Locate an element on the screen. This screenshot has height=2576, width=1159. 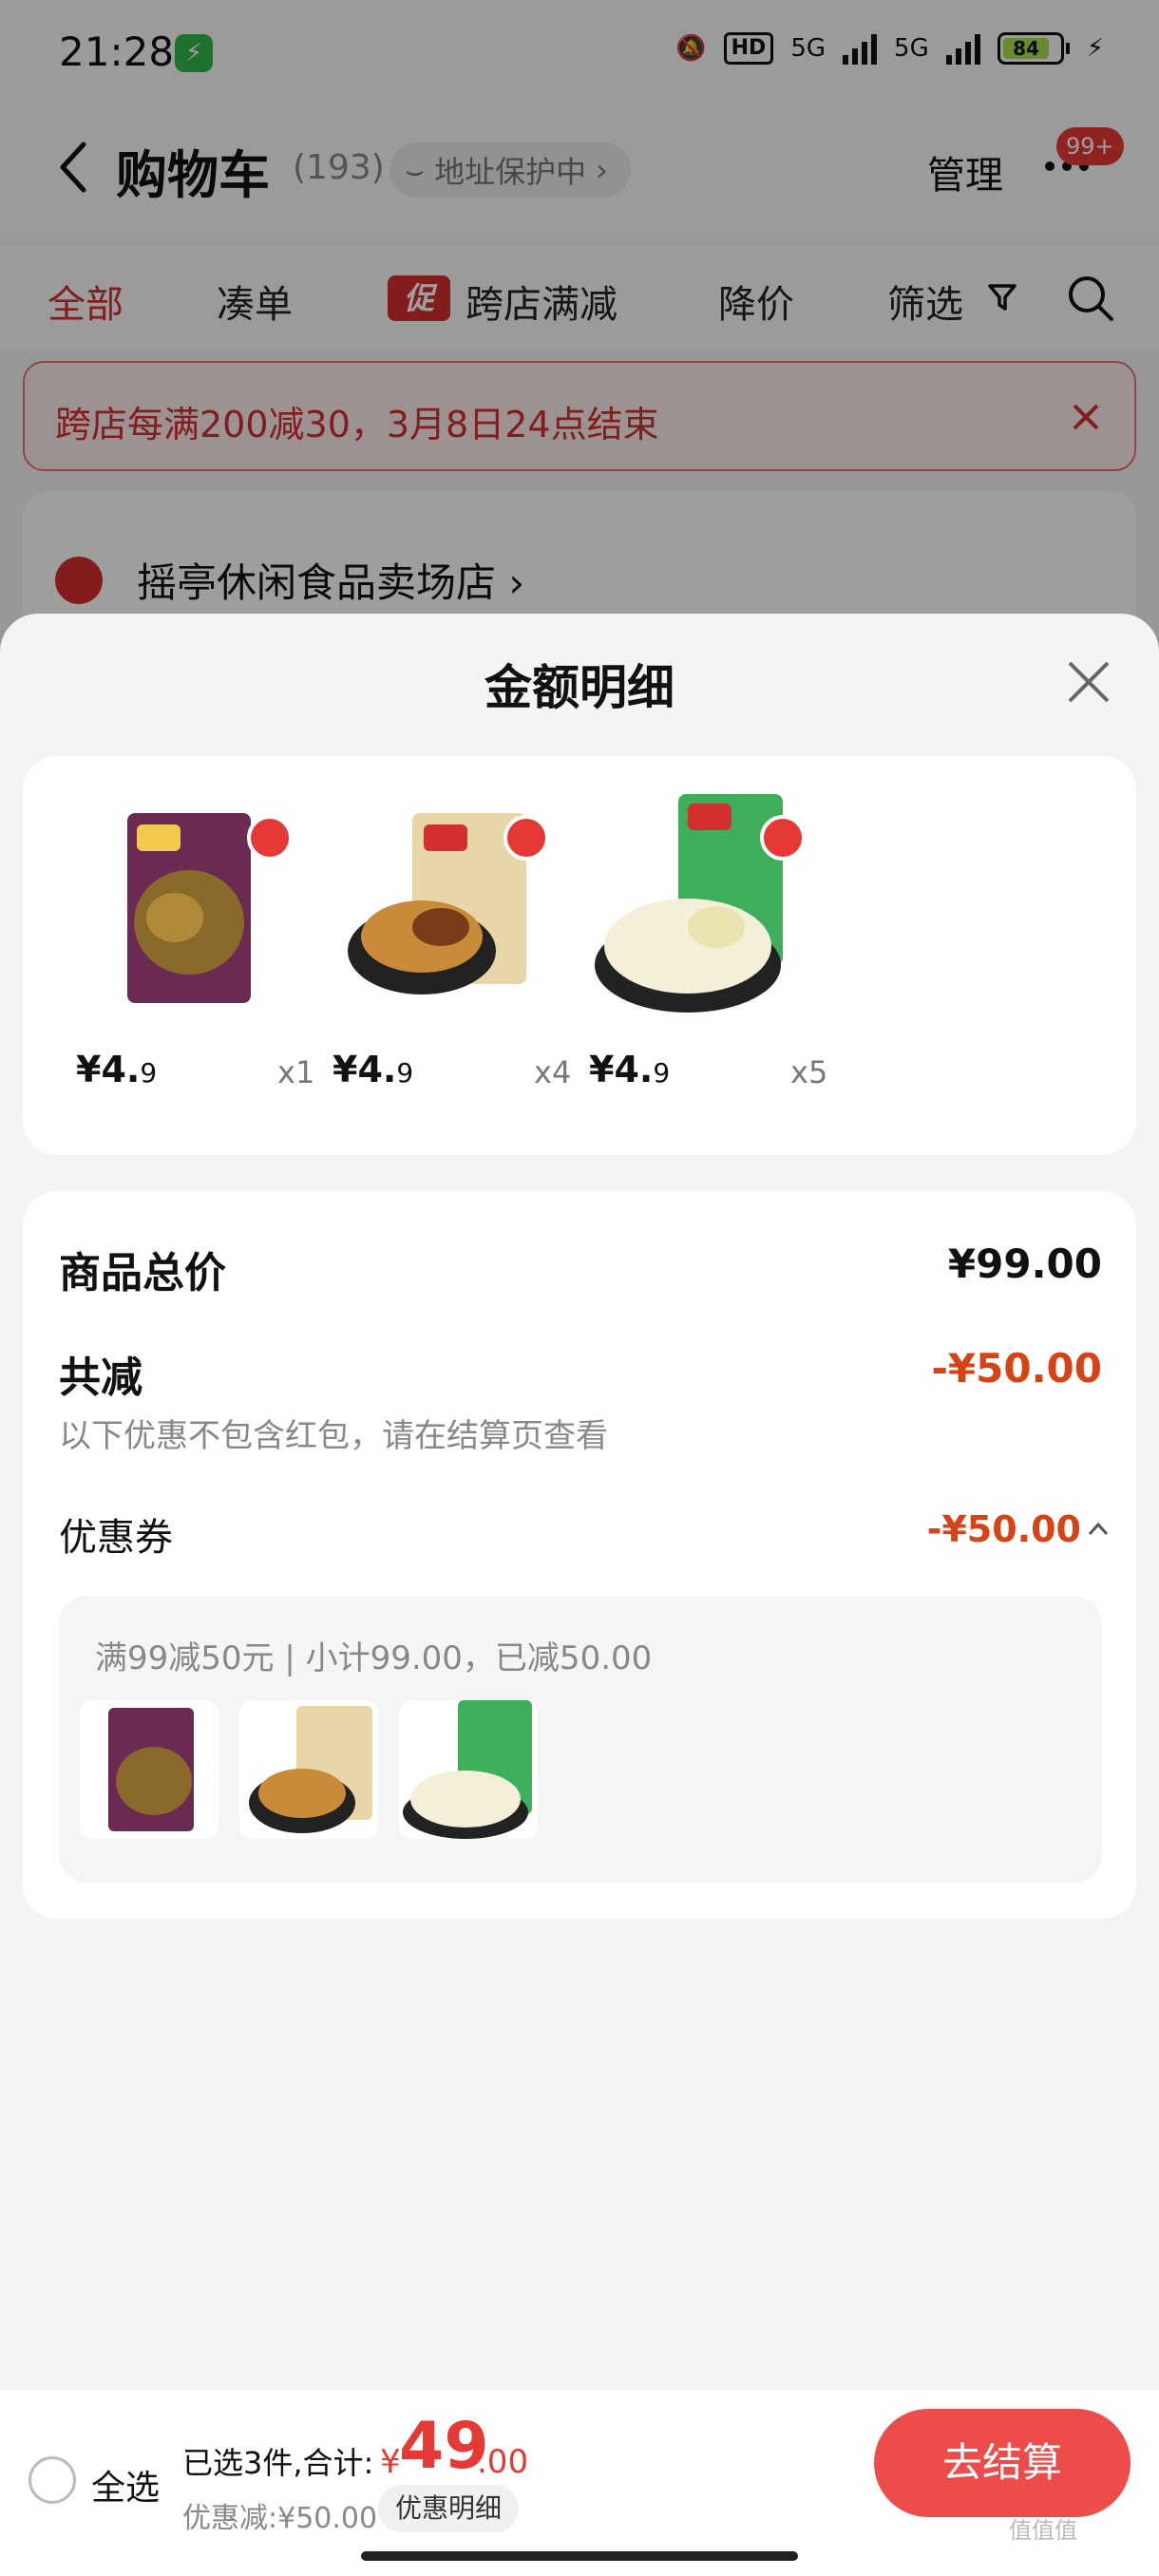
selected-items-card: ¥4.9 x1 ¥4.9 x4 ¥4.9 x5 is located at coordinates (579, 955).